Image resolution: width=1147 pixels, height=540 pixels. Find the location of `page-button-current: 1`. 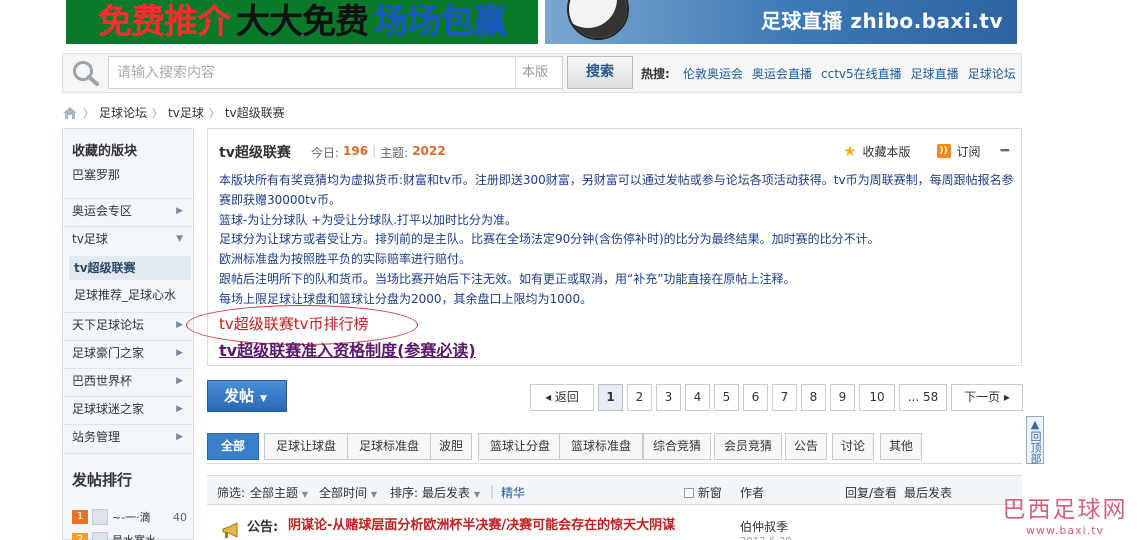

page-button-current: 1 is located at coordinates (610, 397).